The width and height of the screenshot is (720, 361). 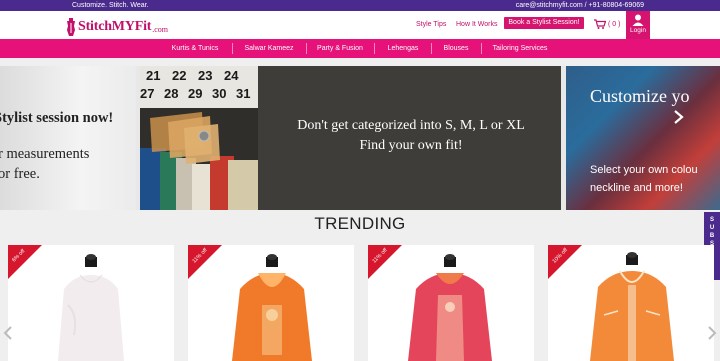 What do you see at coordinates (20, 174) in the screenshot?
I see `slide-text: or free.` at bounding box center [20, 174].